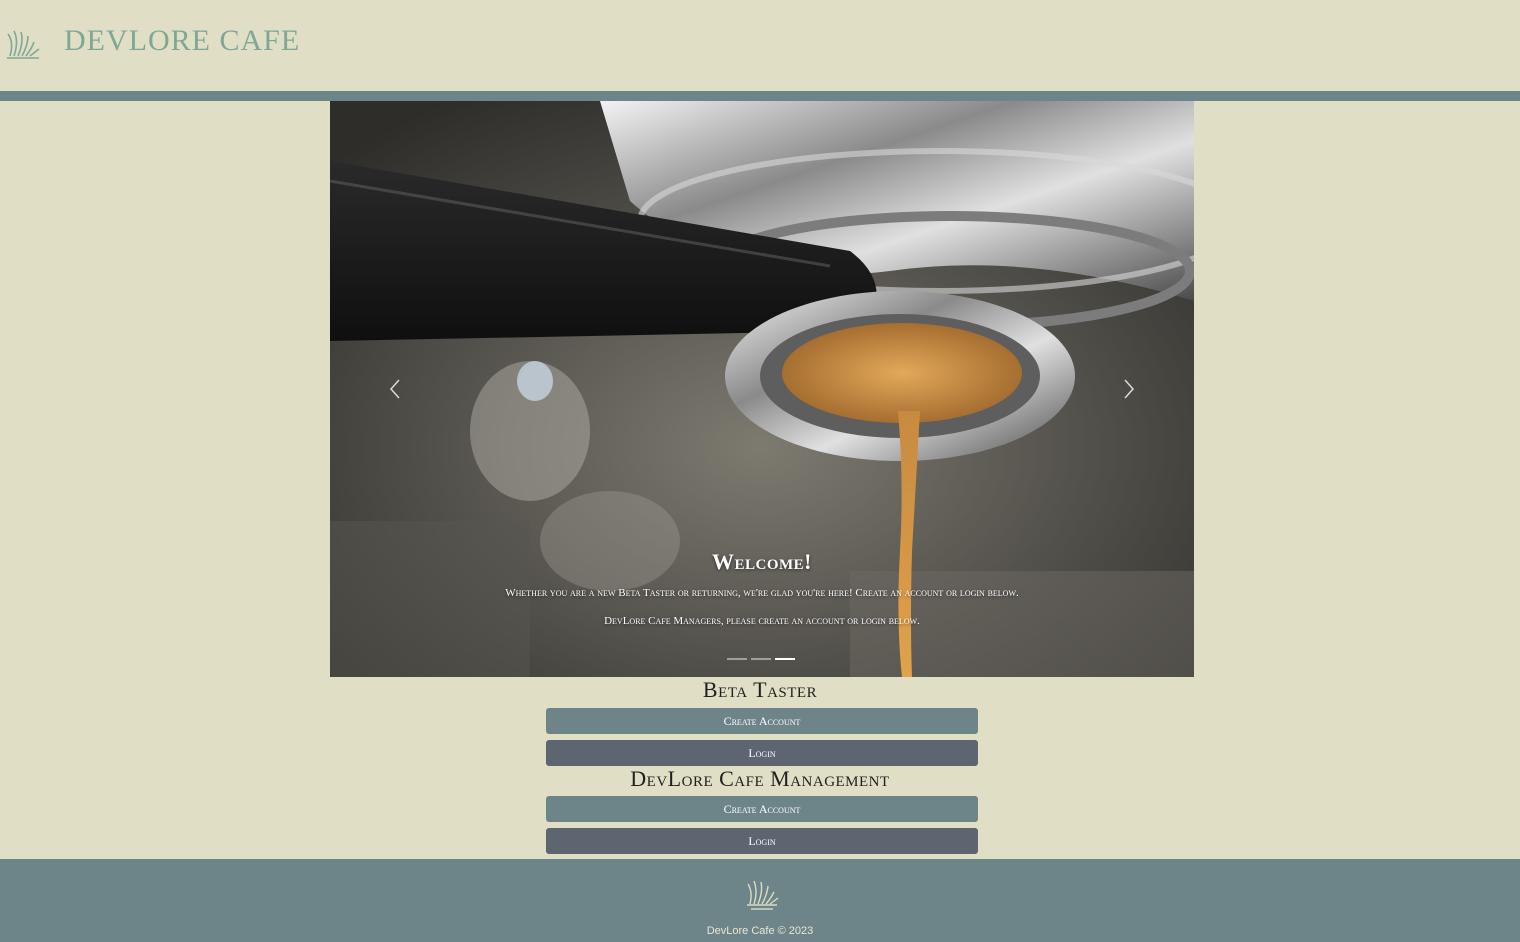 The image size is (1520, 942). I want to click on chevron-right-icon, so click(1129, 389).